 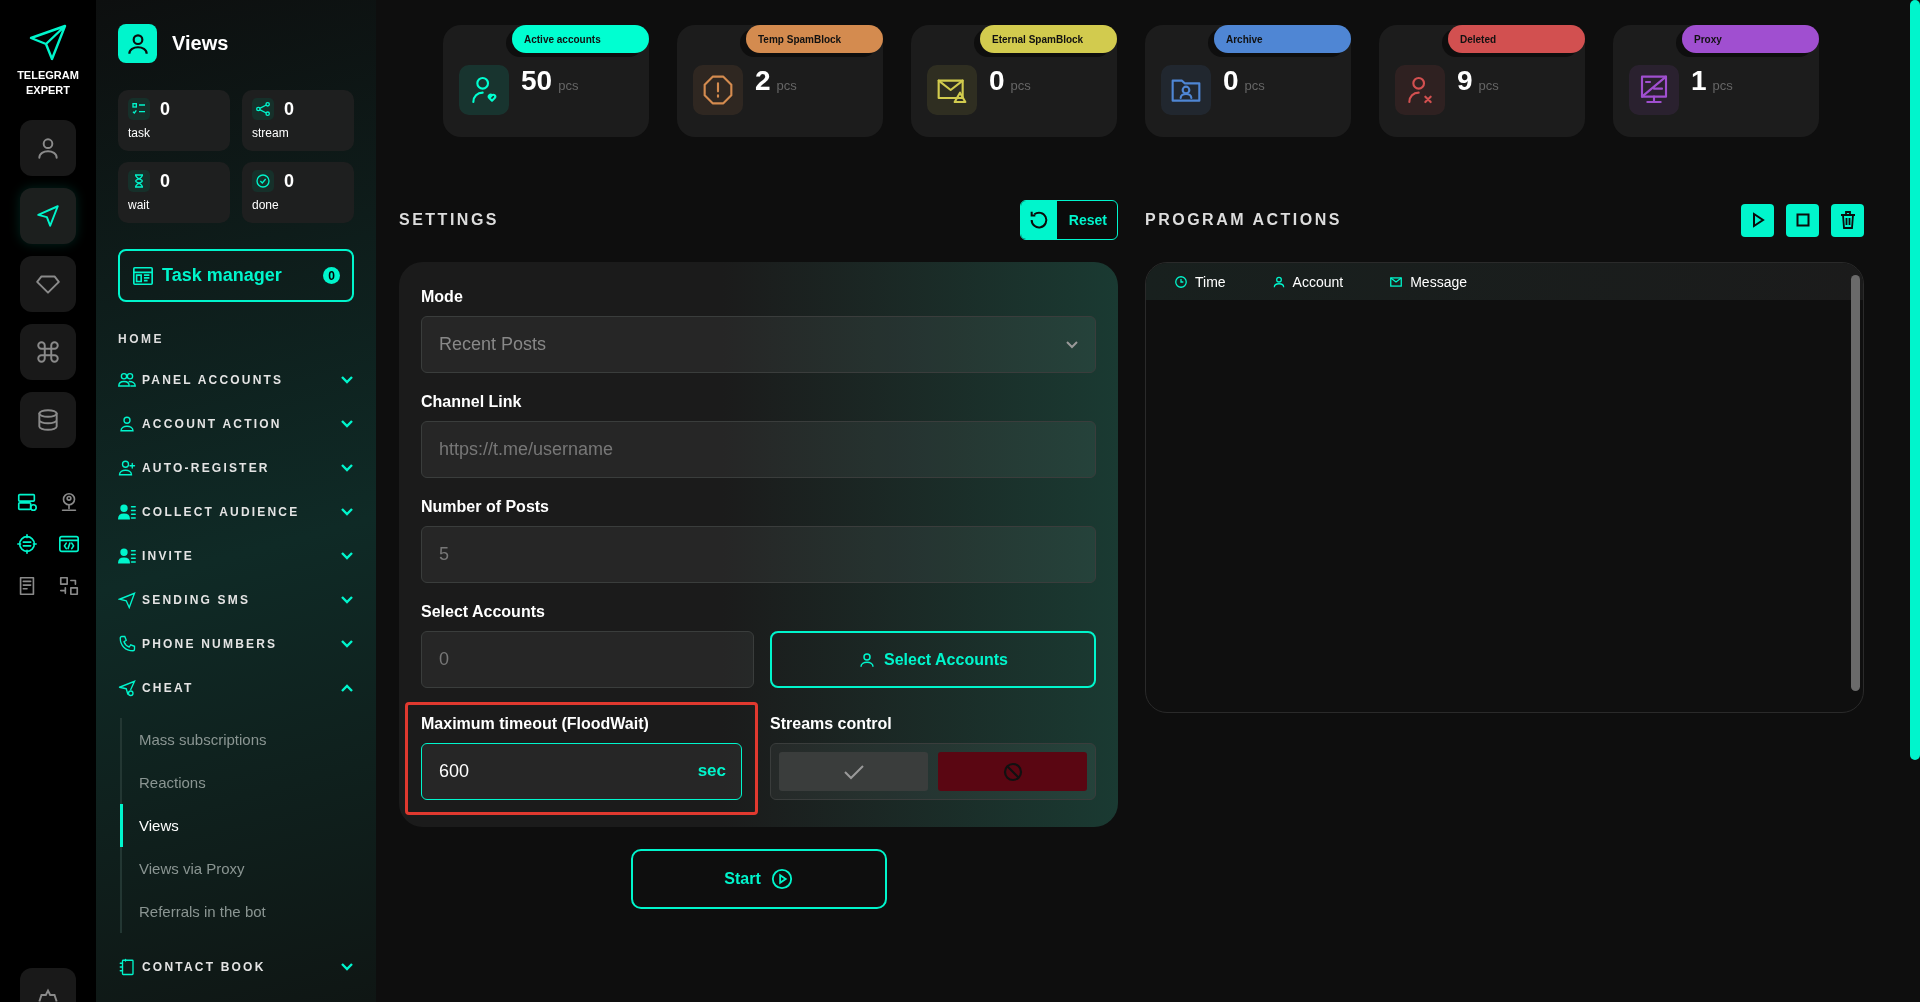 I want to click on checklist-icon, so click(x=139, y=109).